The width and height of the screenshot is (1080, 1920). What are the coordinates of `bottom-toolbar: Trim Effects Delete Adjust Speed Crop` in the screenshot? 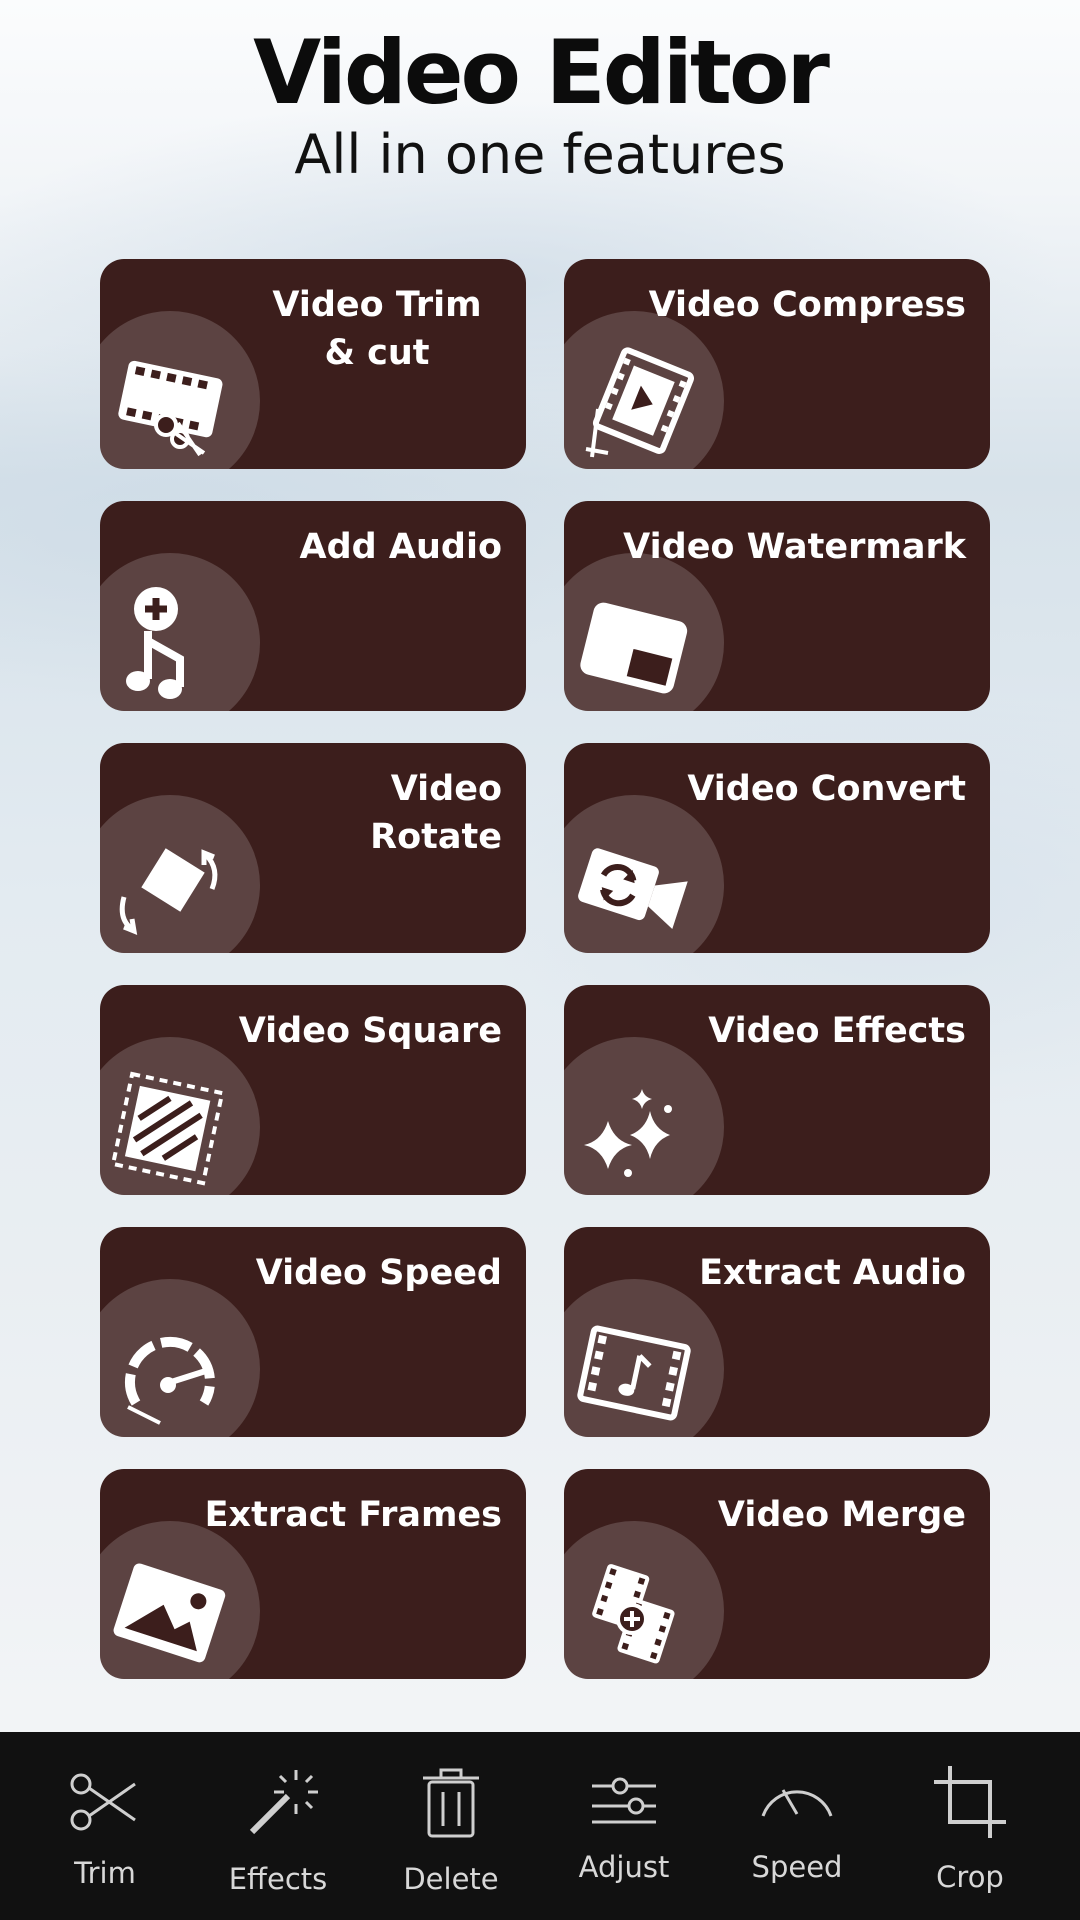 It's located at (540, 1826).